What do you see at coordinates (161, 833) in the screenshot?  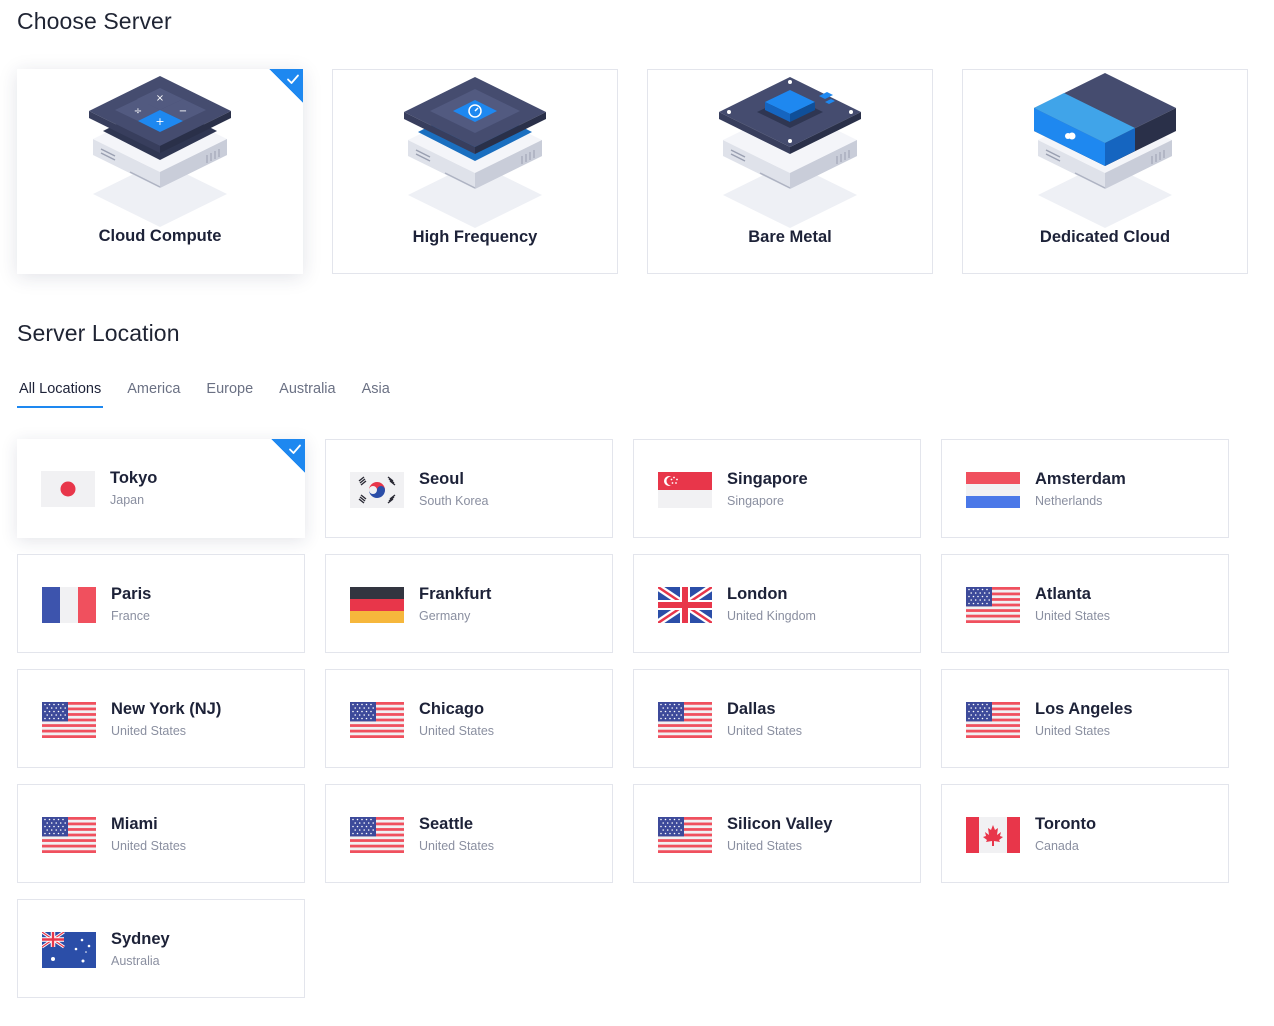 I see `location-card: Miami United States` at bounding box center [161, 833].